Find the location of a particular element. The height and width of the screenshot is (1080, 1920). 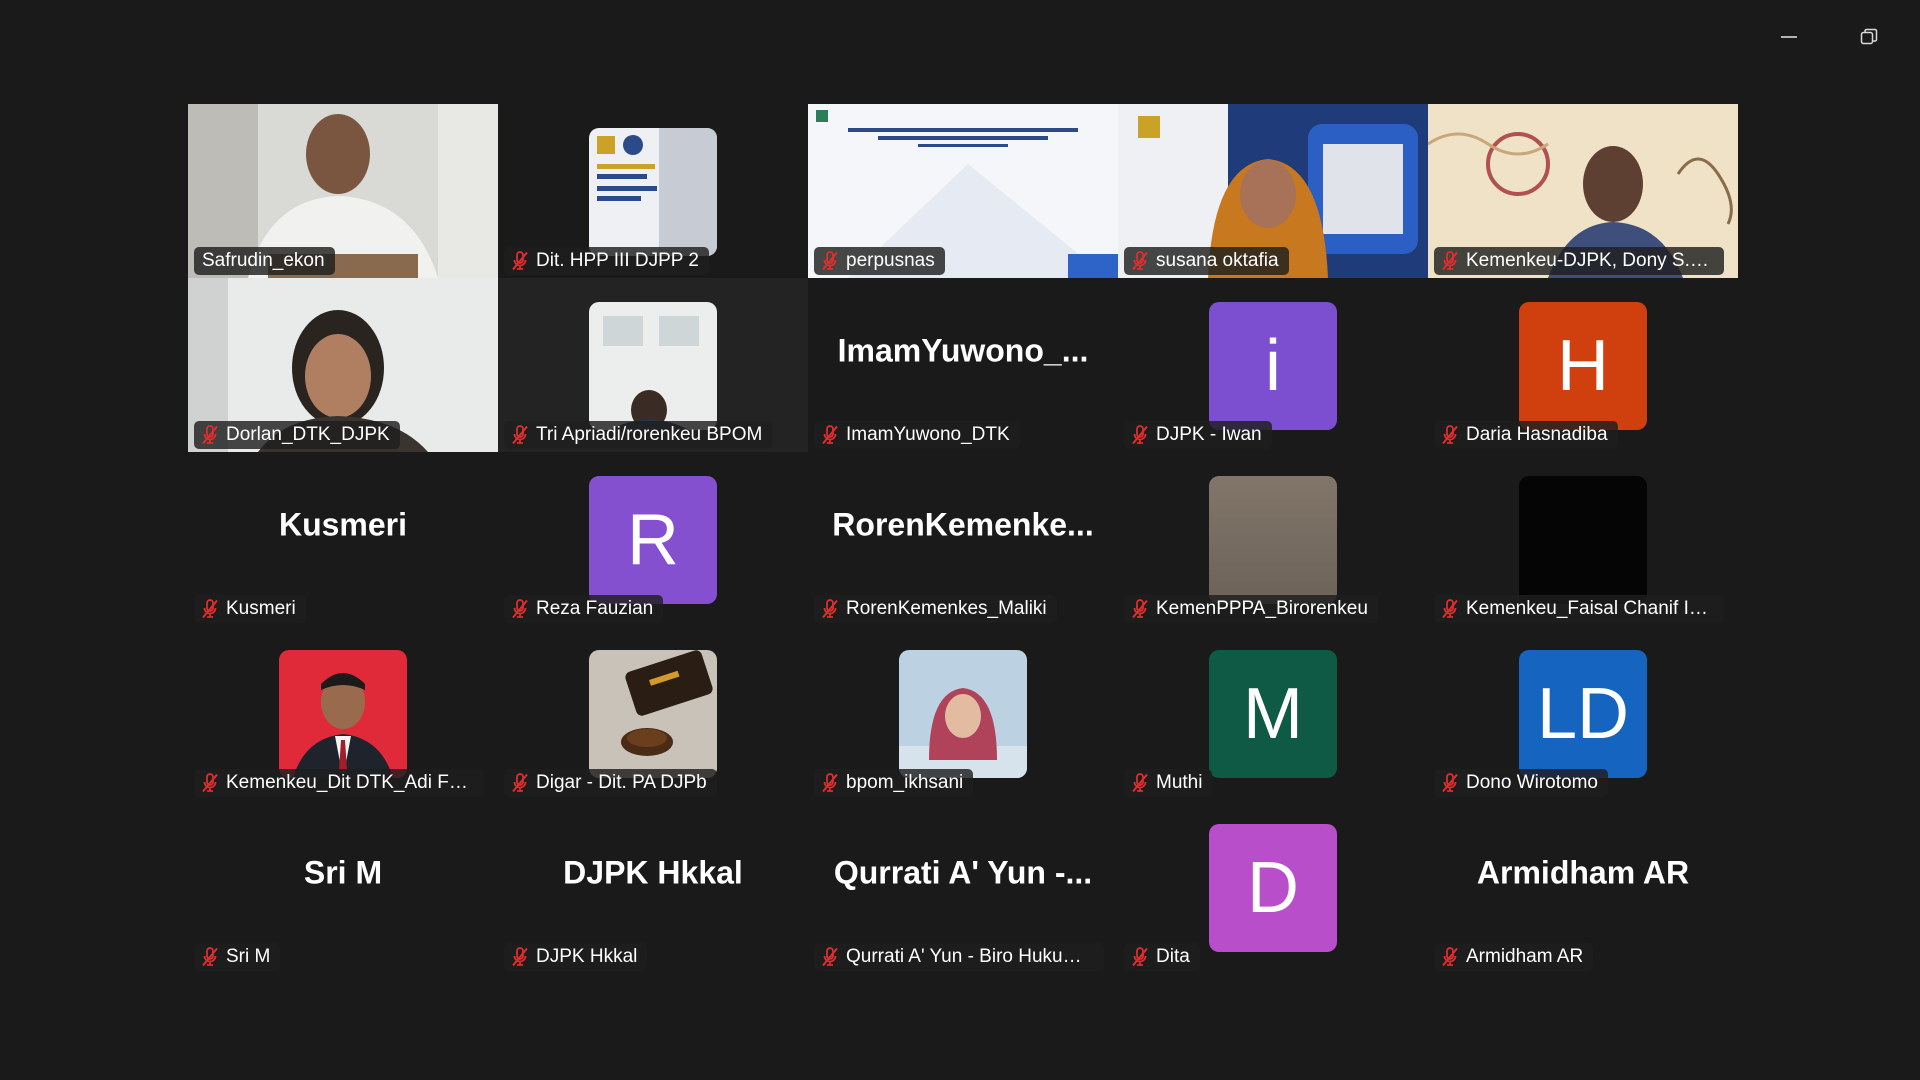

participant-name-tag: Dono Wirotomo is located at coordinates (1521, 783).